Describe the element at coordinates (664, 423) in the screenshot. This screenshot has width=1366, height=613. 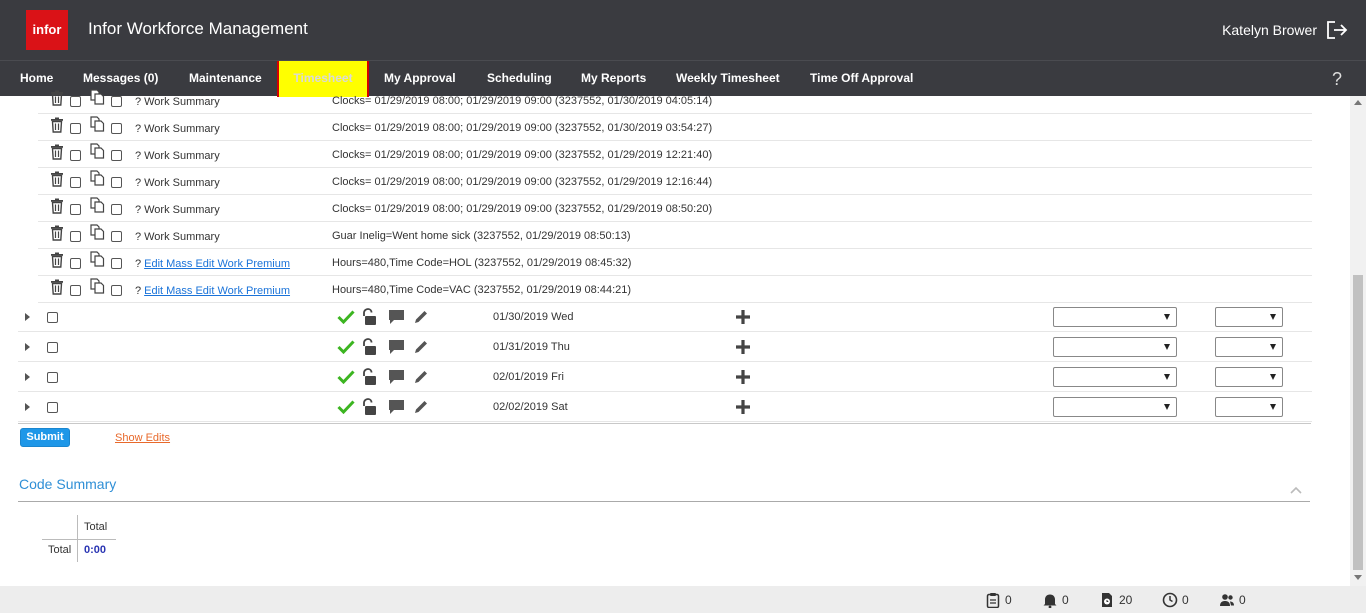
I see `table-divider` at that location.